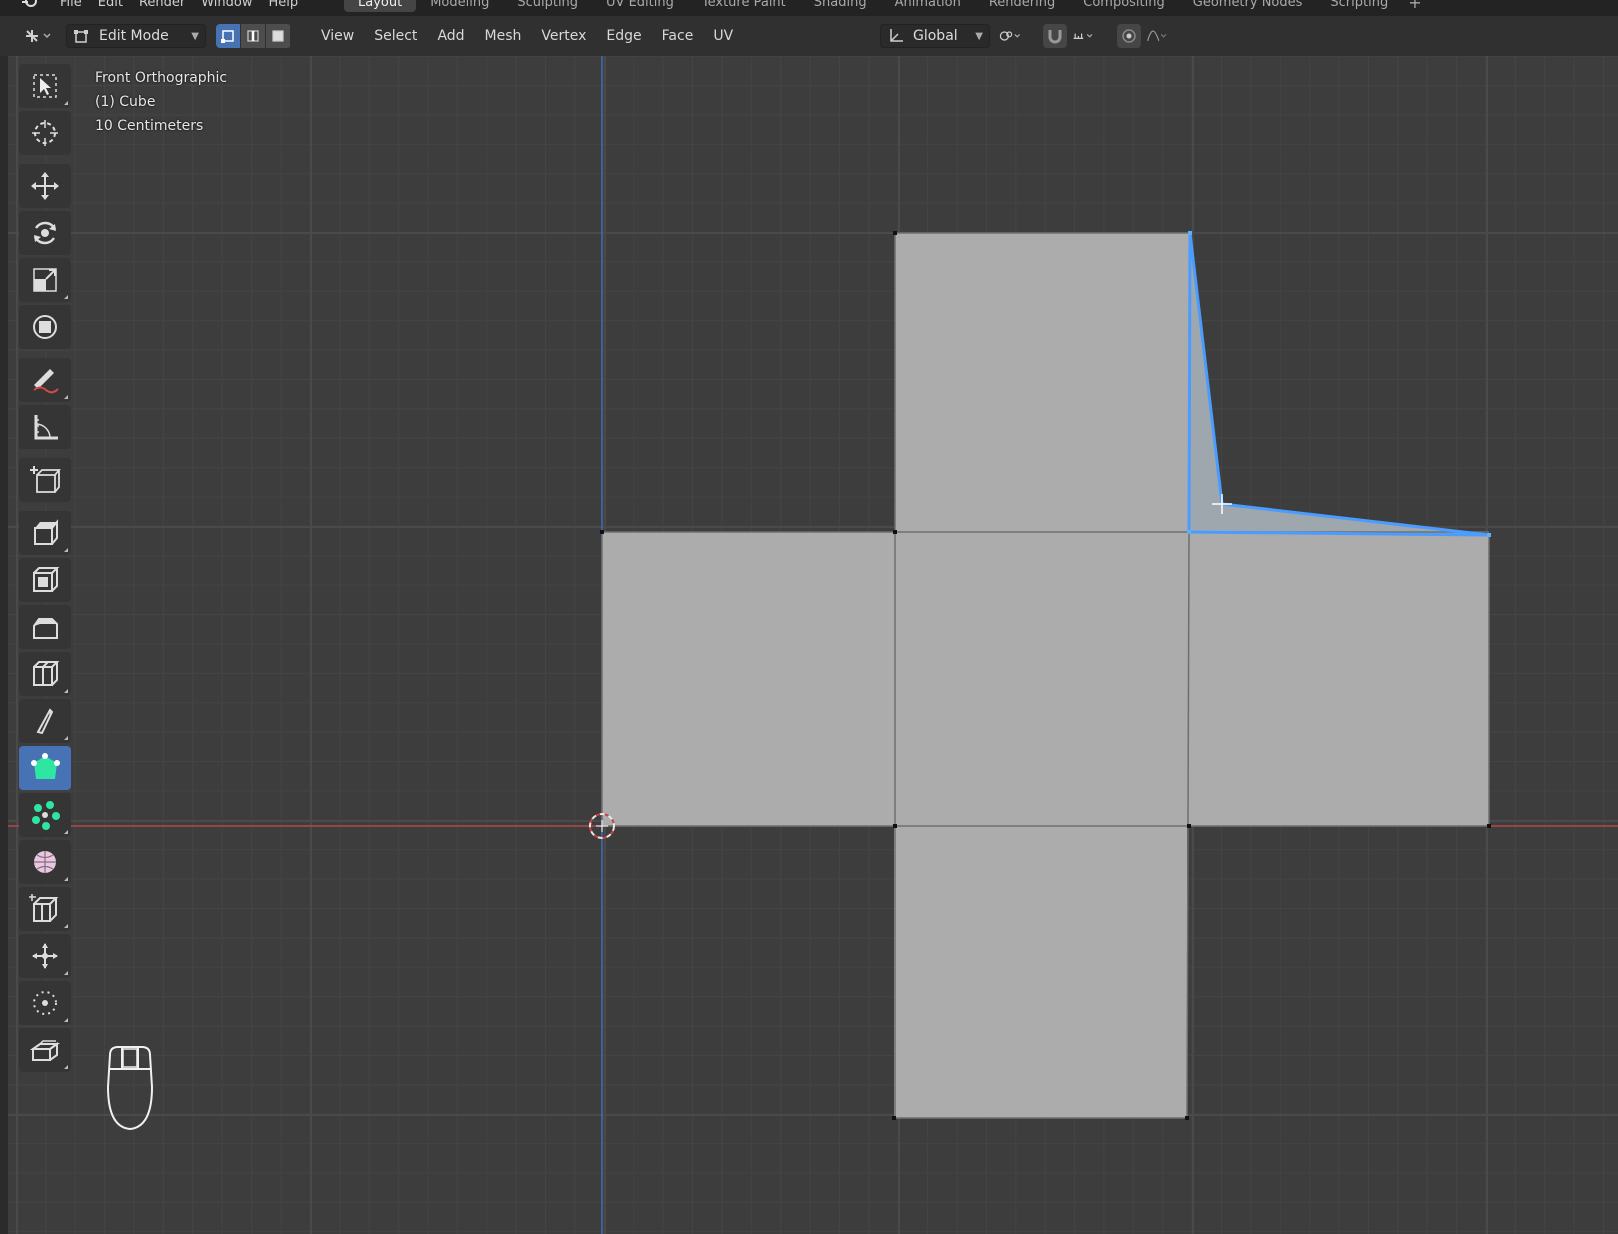 The height and width of the screenshot is (1234, 1618). What do you see at coordinates (395, 36) in the screenshot?
I see `menu-select: Select` at bounding box center [395, 36].